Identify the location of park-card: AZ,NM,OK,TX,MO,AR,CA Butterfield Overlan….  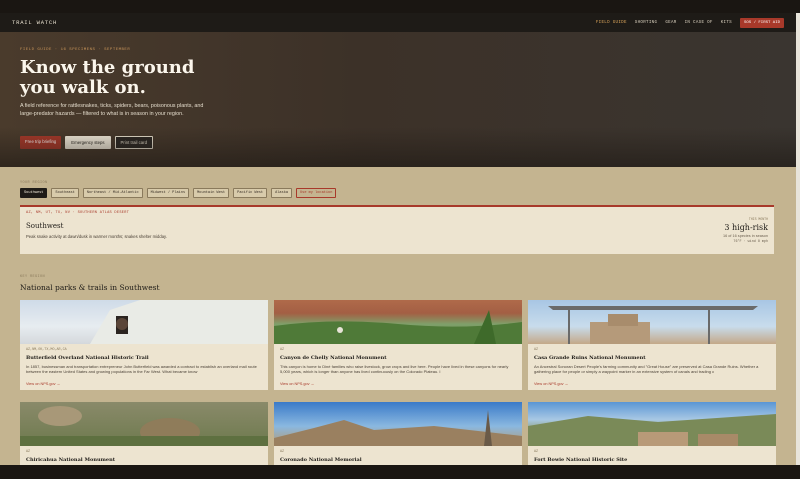
(144, 345).